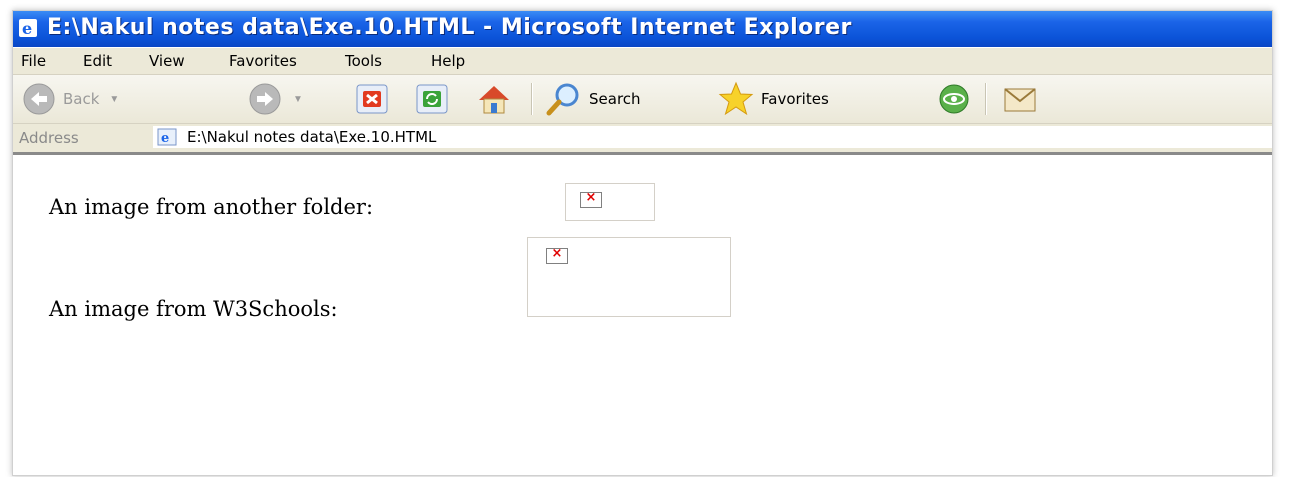 The height and width of the screenshot is (477, 1289). What do you see at coordinates (39, 99) in the screenshot?
I see `back-arrow-icon` at bounding box center [39, 99].